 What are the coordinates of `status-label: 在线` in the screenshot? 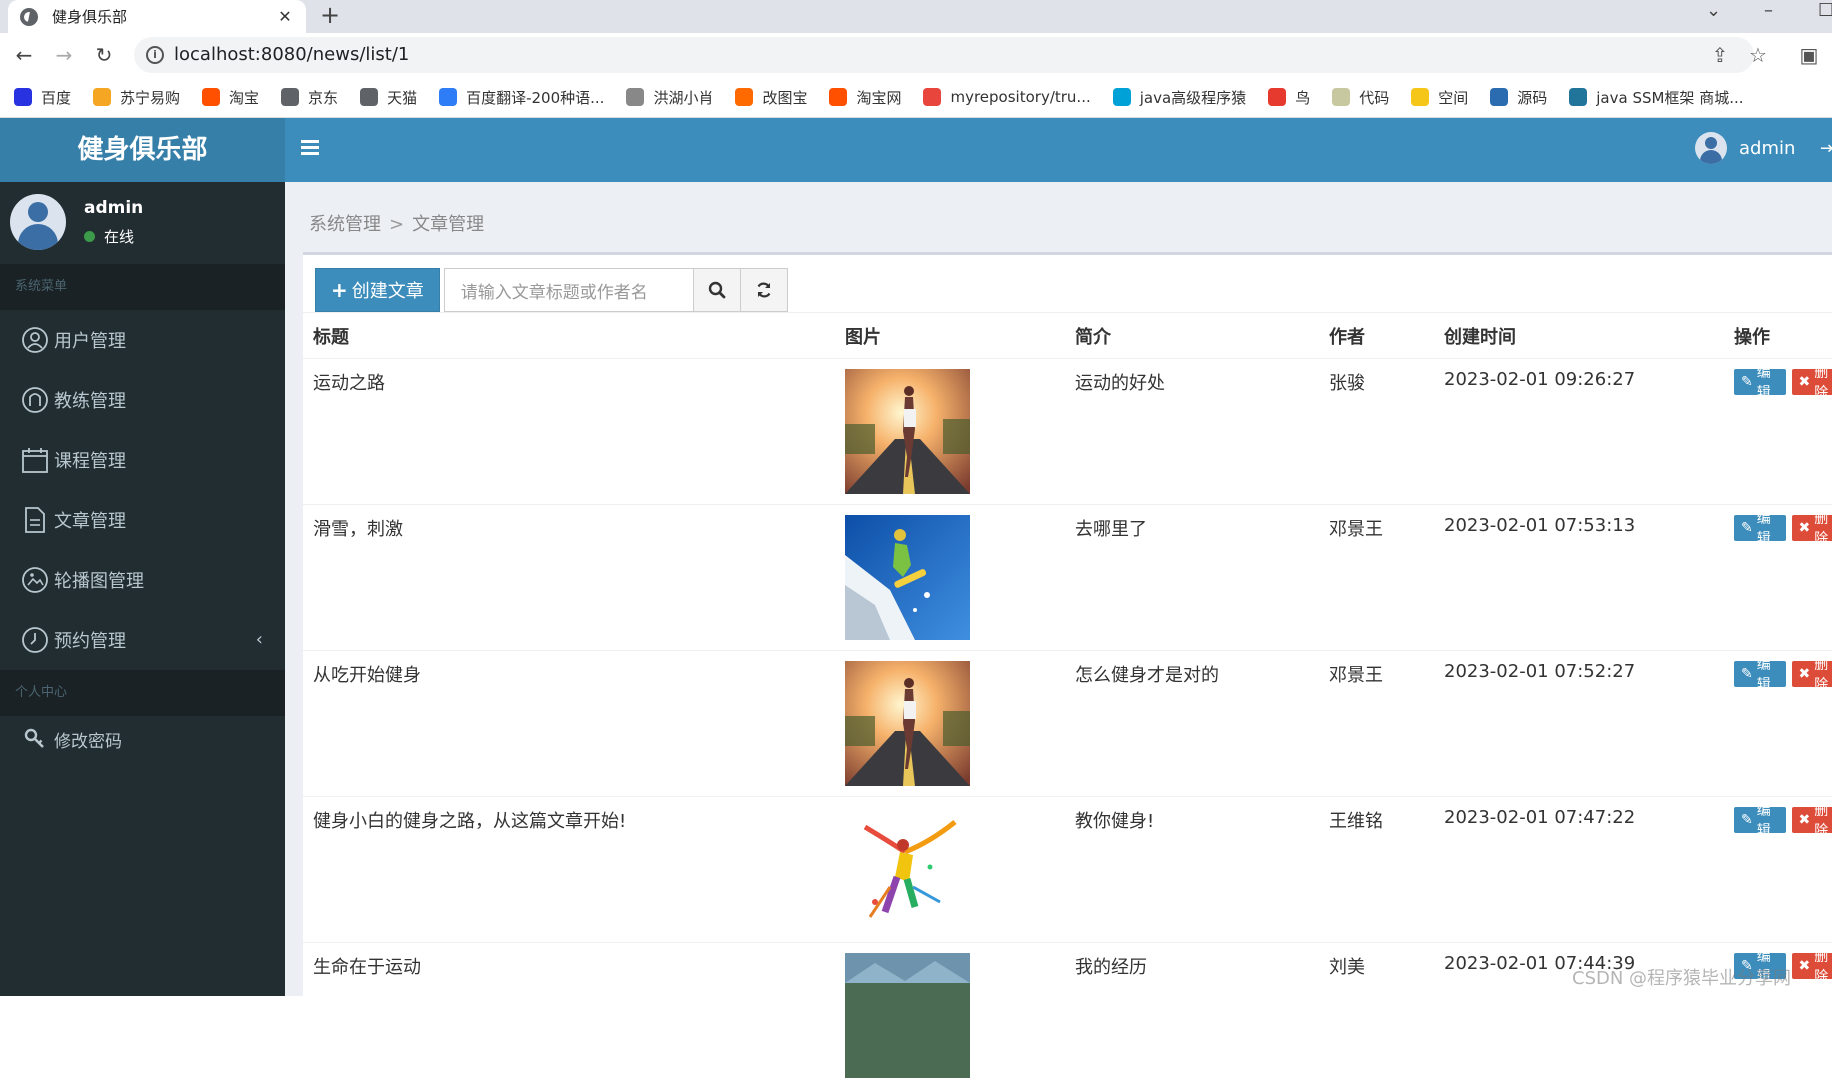 It's located at (119, 236).